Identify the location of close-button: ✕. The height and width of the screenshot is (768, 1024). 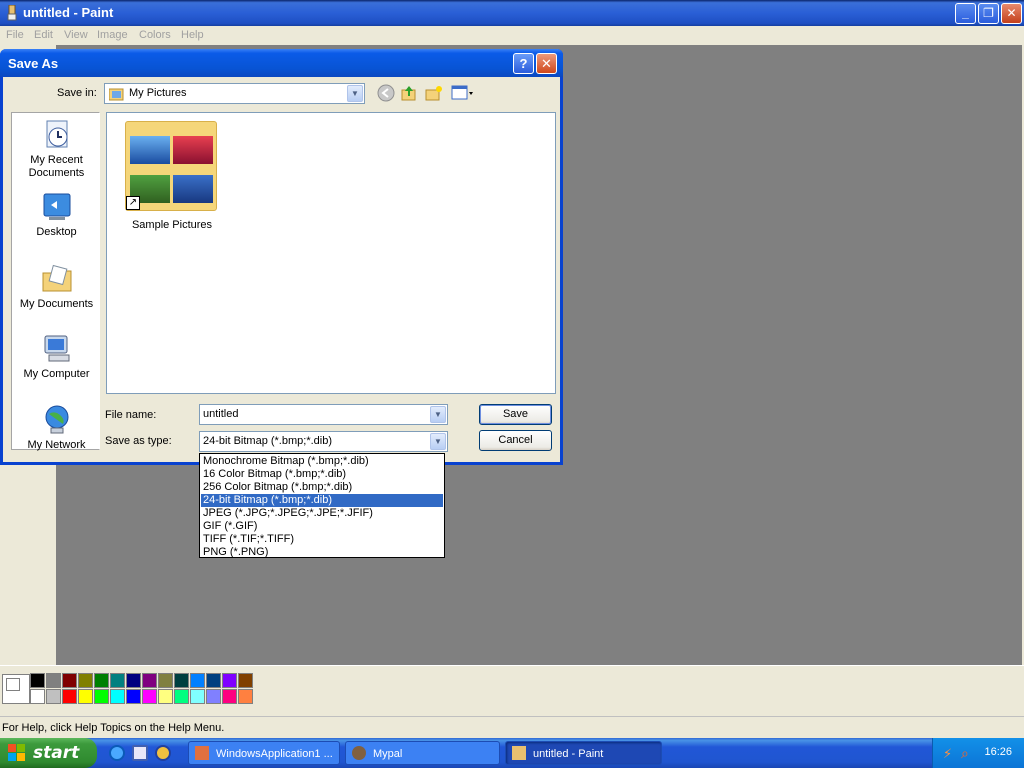
(1011, 13).